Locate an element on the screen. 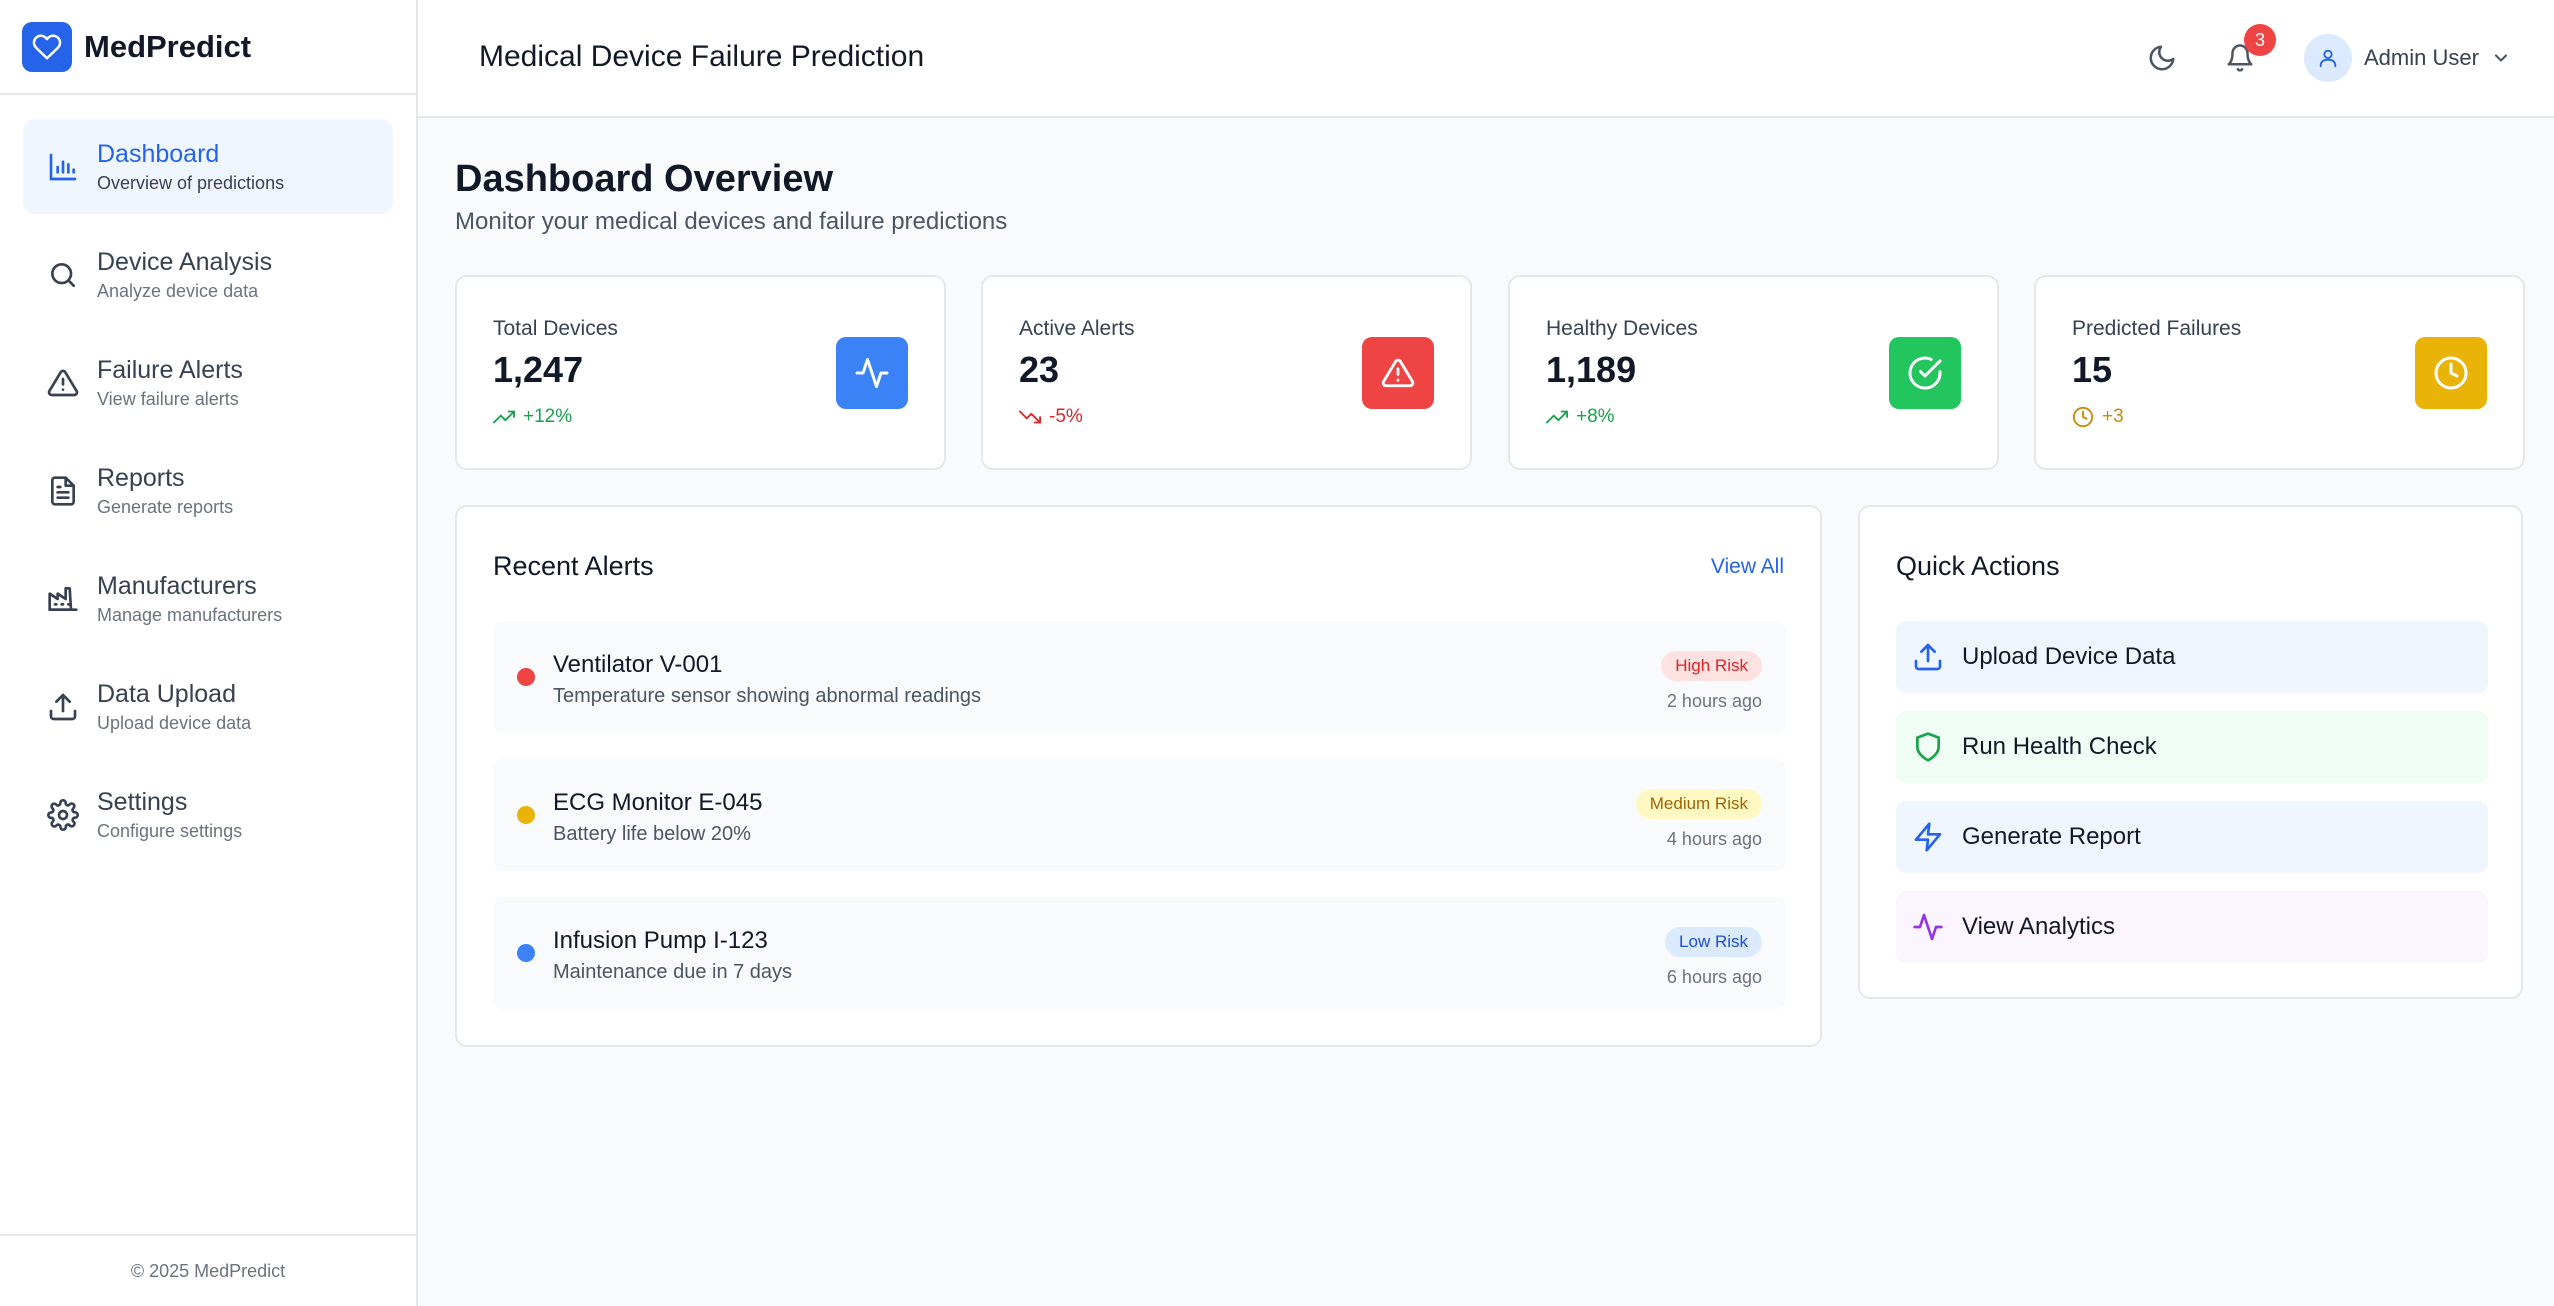 This screenshot has height=1306, width=2554. alert-device-name: ECG Monitor E-045 is located at coordinates (658, 802).